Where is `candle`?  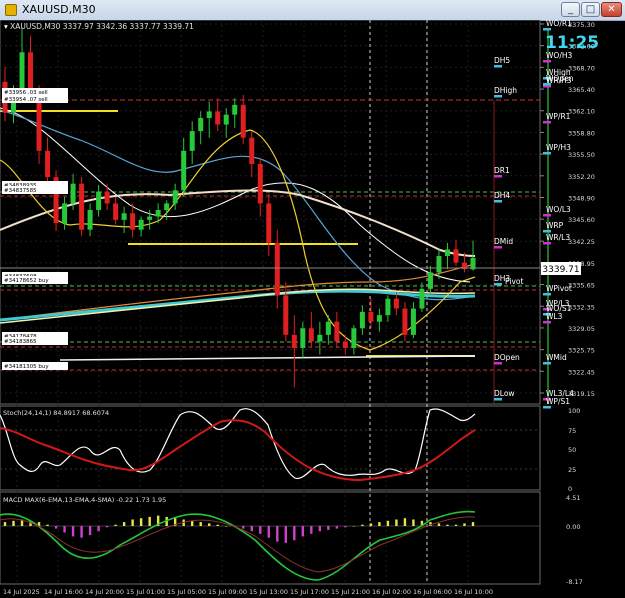 candle is located at coordinates (82, 207).